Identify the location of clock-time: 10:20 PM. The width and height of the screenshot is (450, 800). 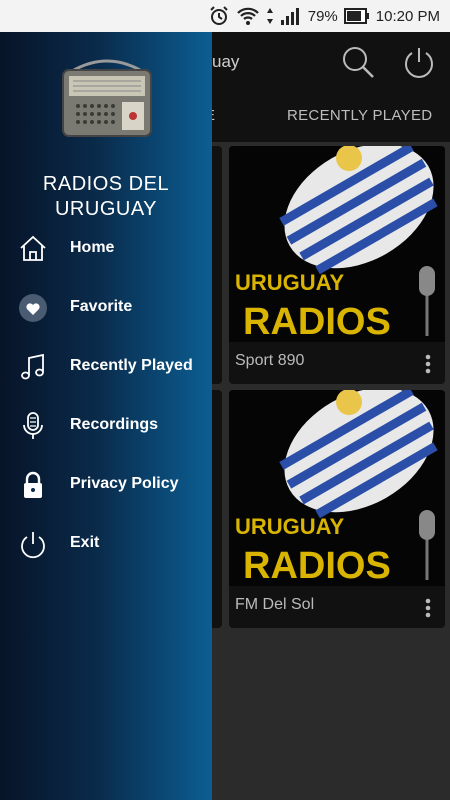
(407, 16).